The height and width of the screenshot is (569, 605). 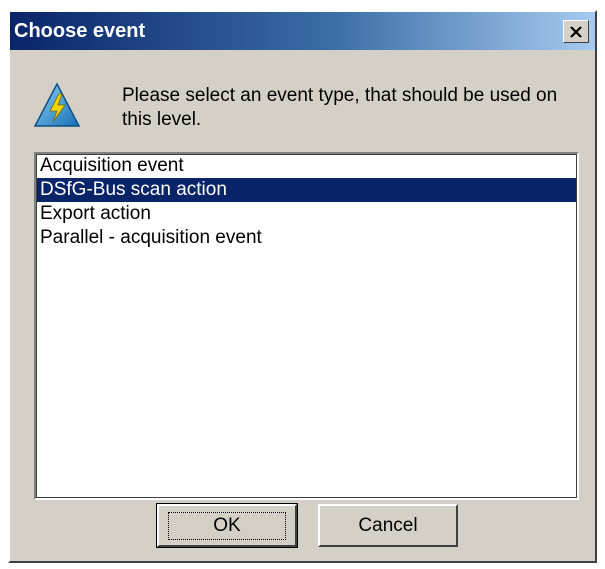 I want to click on cancel-button-label: Cancel, so click(x=388, y=525).